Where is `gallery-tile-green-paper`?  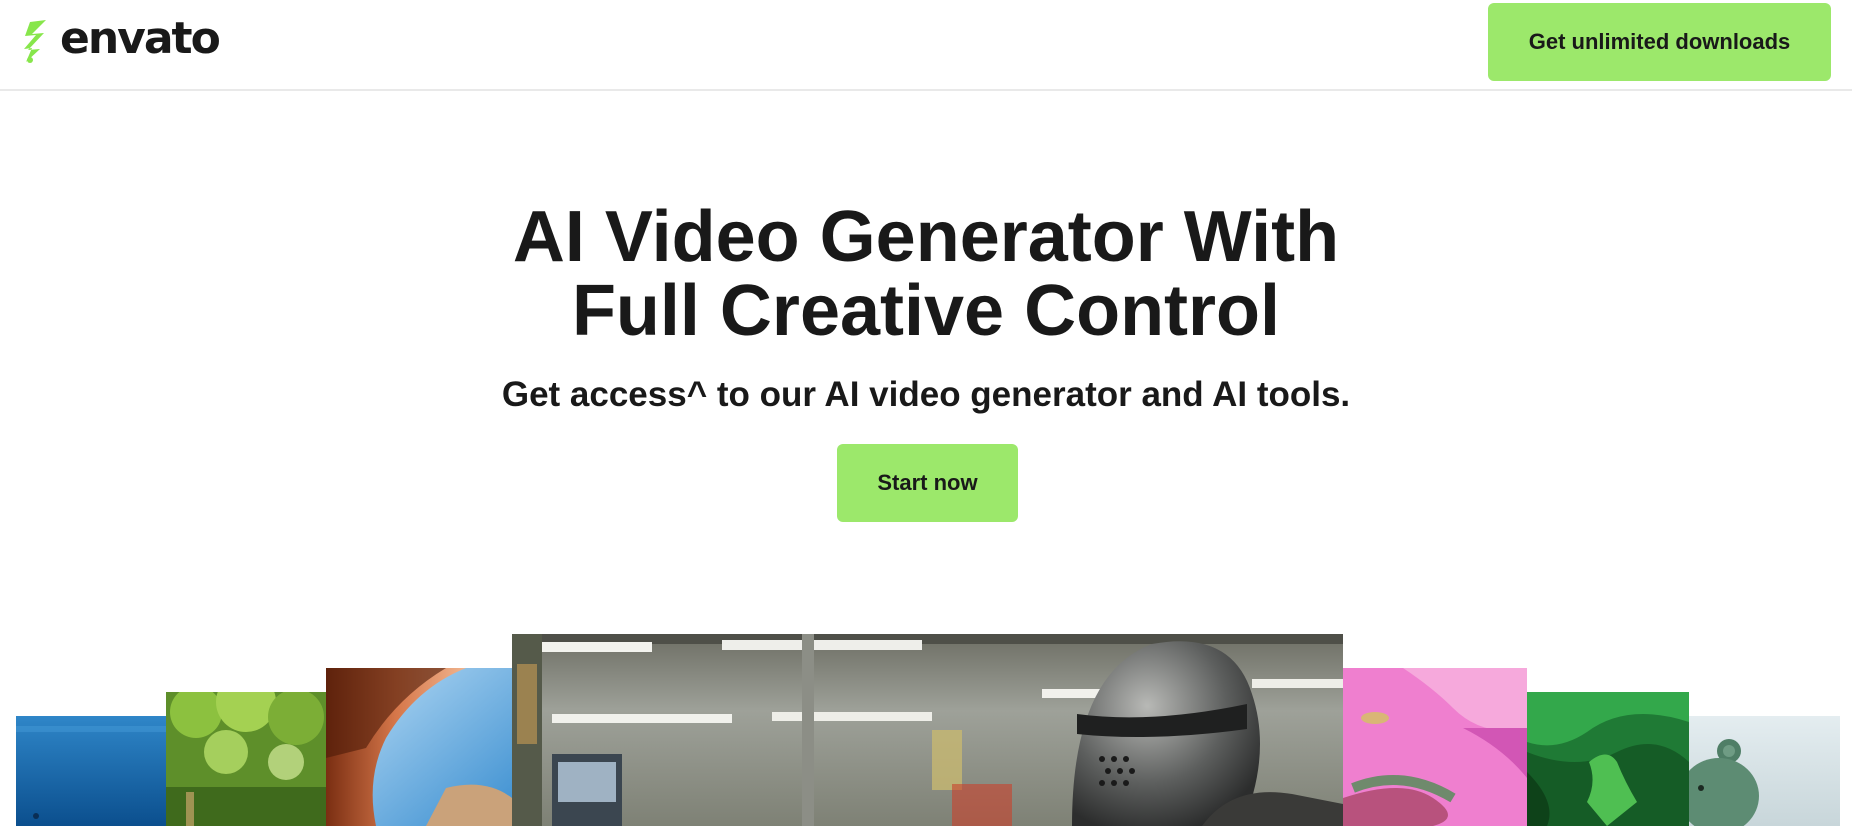
gallery-tile-green-paper is located at coordinates (1608, 759).